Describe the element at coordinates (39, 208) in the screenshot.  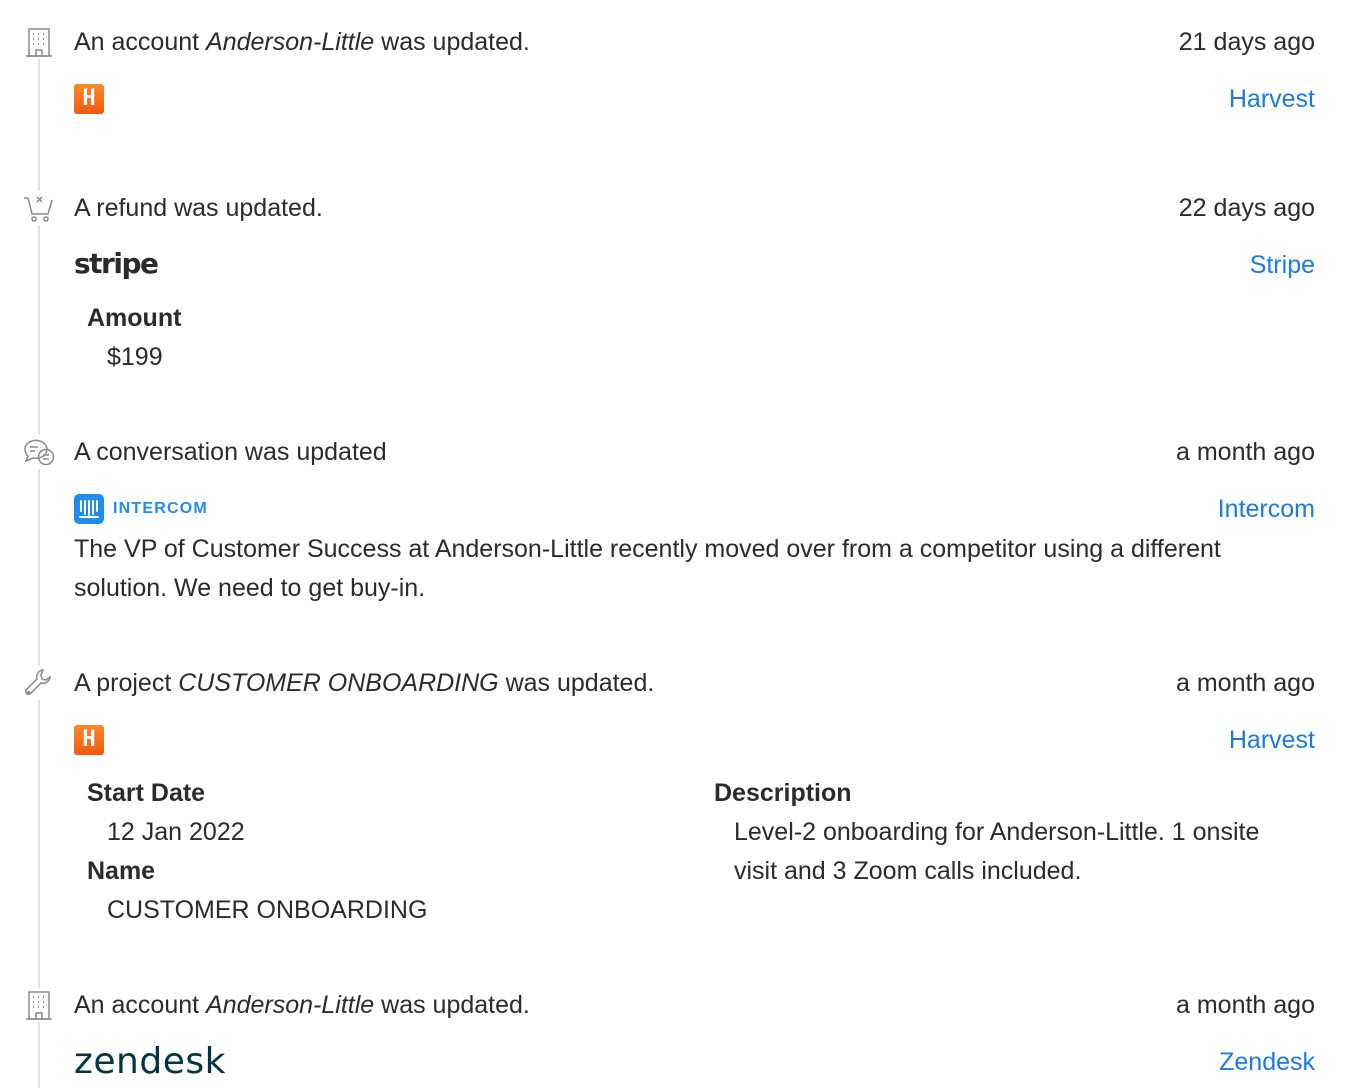
I see `cart-refund-icon` at that location.